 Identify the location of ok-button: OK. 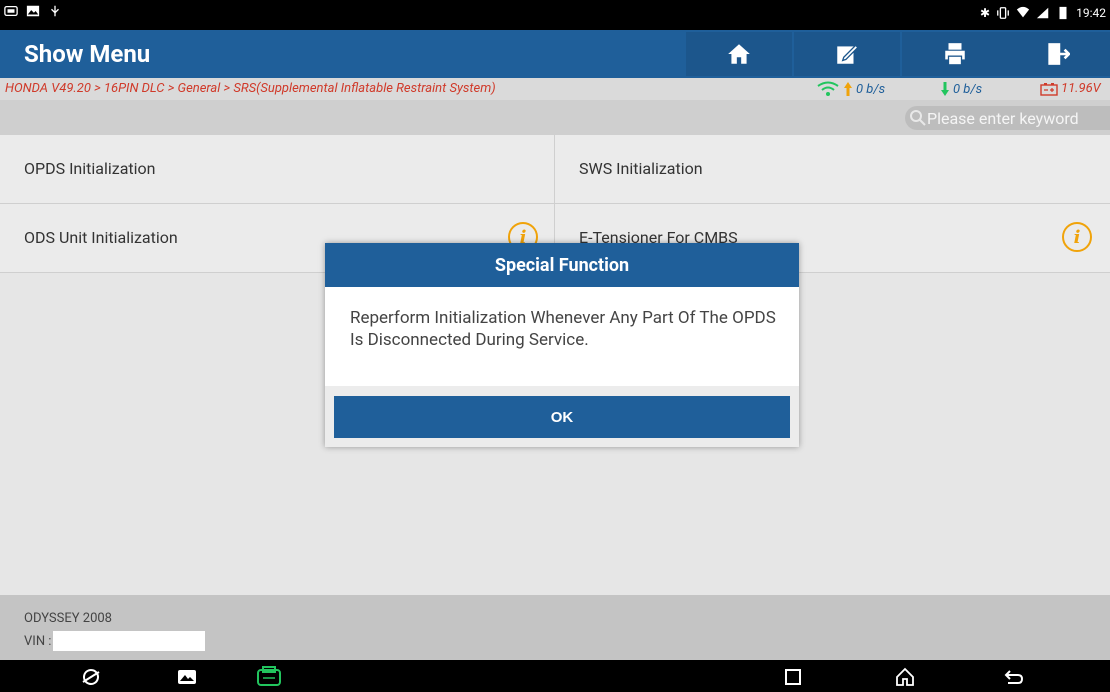
(562, 417).